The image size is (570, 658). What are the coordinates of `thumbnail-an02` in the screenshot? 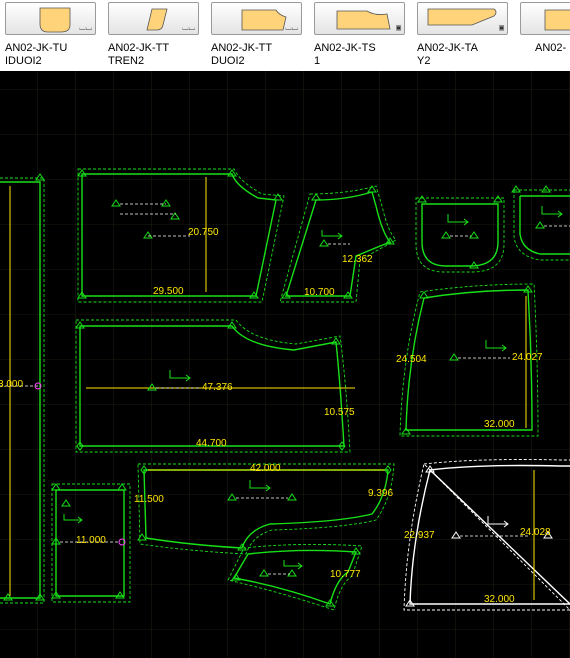 It's located at (545, 18).